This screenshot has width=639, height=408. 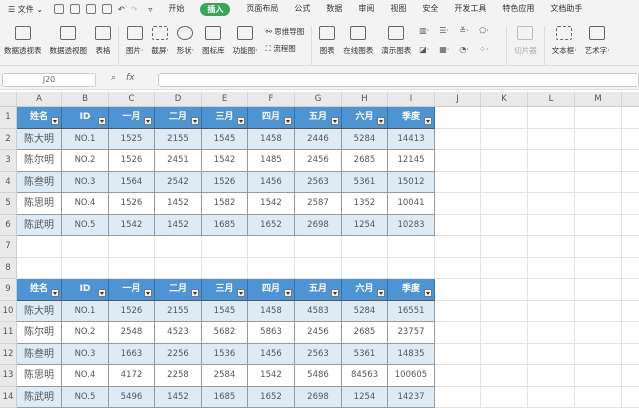 I want to click on cell: 23757, so click(x=411, y=333).